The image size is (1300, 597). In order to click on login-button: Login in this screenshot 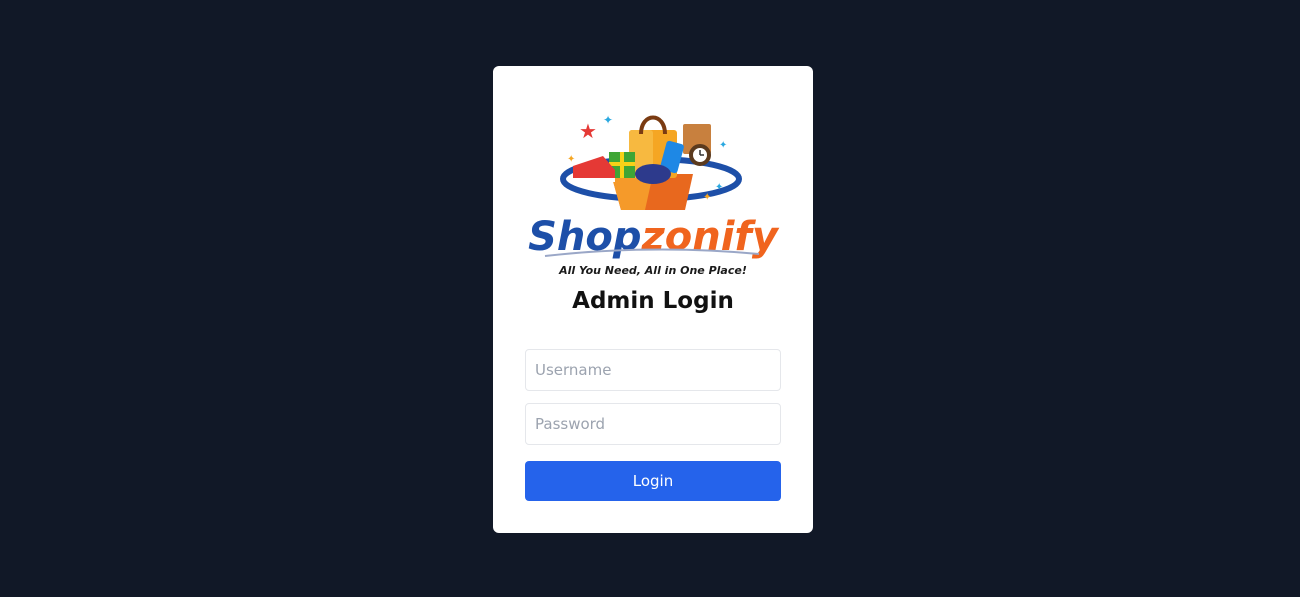, I will do `click(653, 481)`.